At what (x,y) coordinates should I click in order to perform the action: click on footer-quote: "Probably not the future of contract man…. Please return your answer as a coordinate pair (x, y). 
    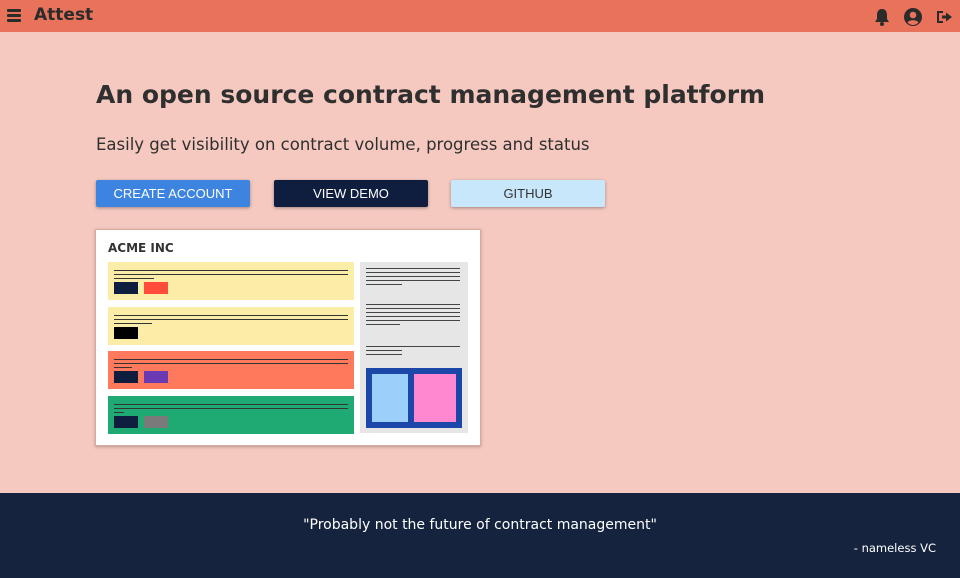
    Looking at the image, I should click on (480, 525).